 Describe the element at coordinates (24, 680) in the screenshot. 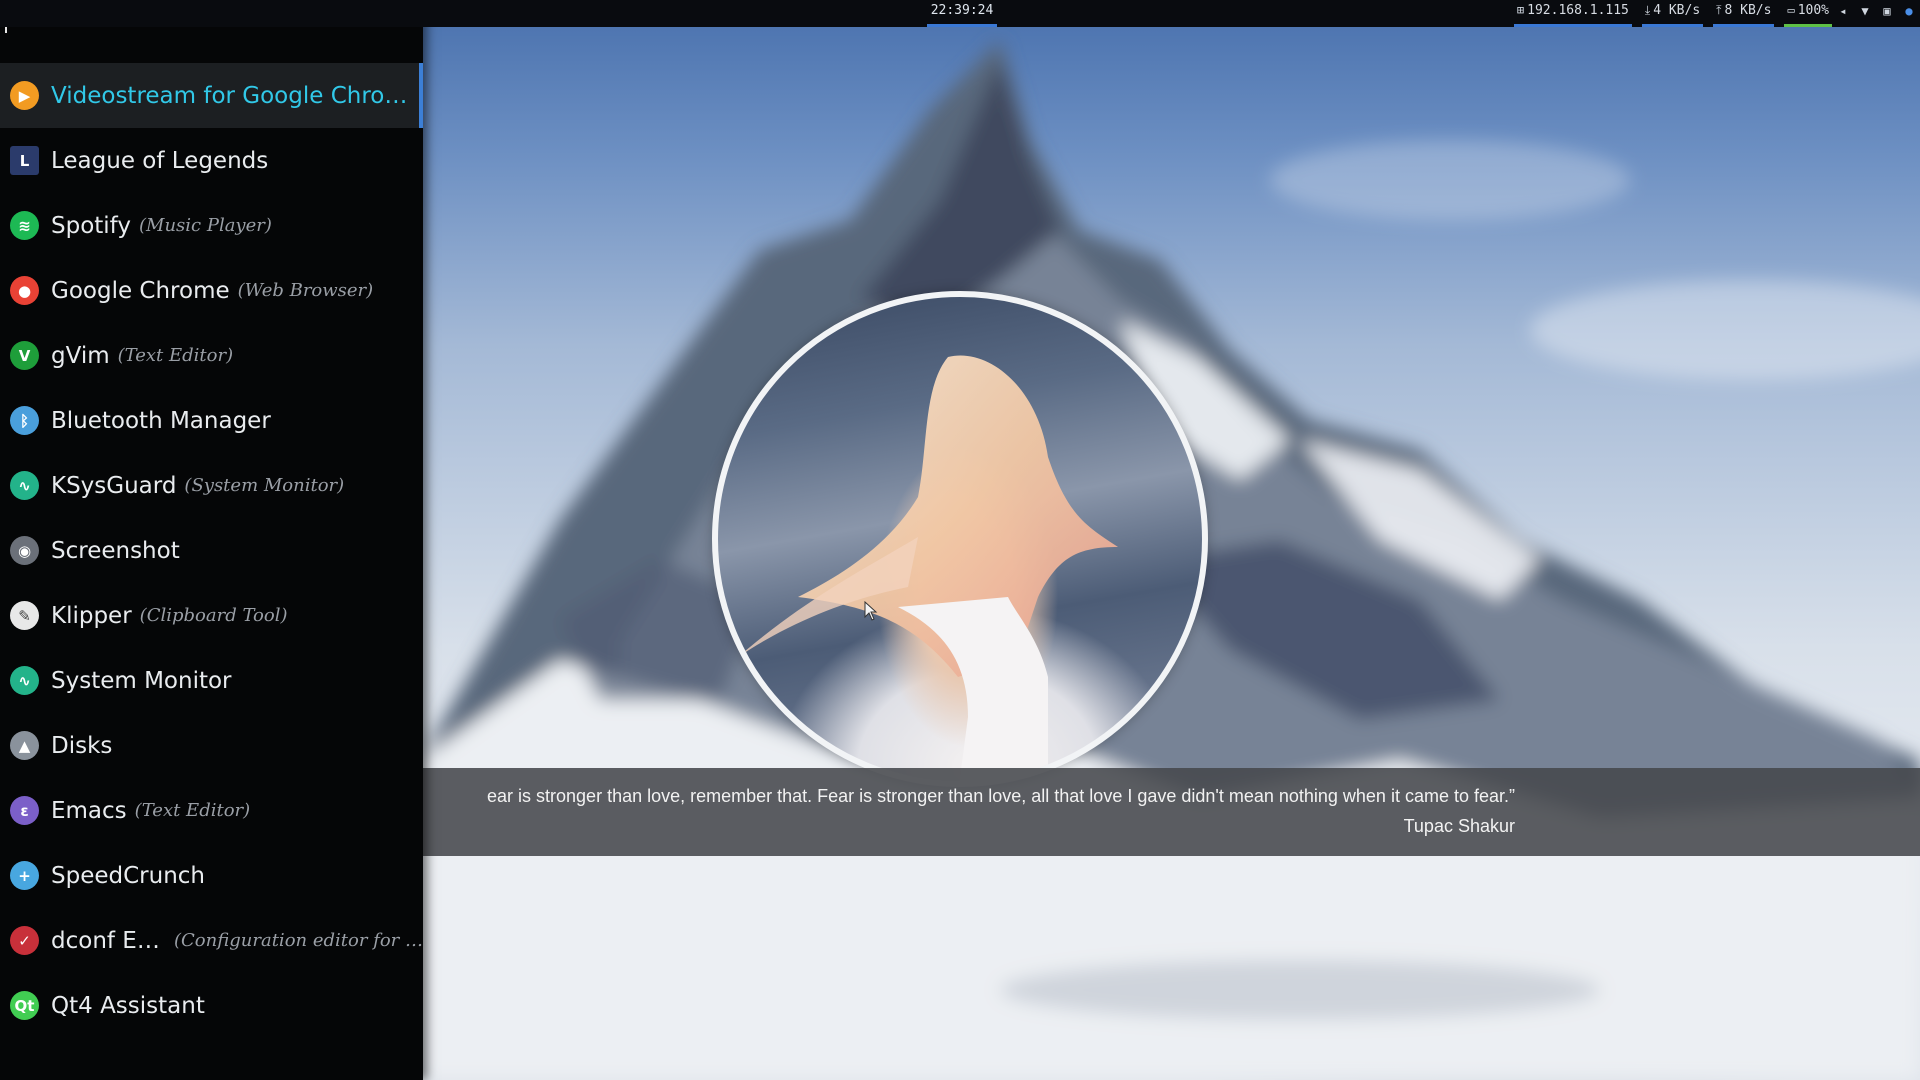

I see `system-monitor-icon: ∿` at that location.